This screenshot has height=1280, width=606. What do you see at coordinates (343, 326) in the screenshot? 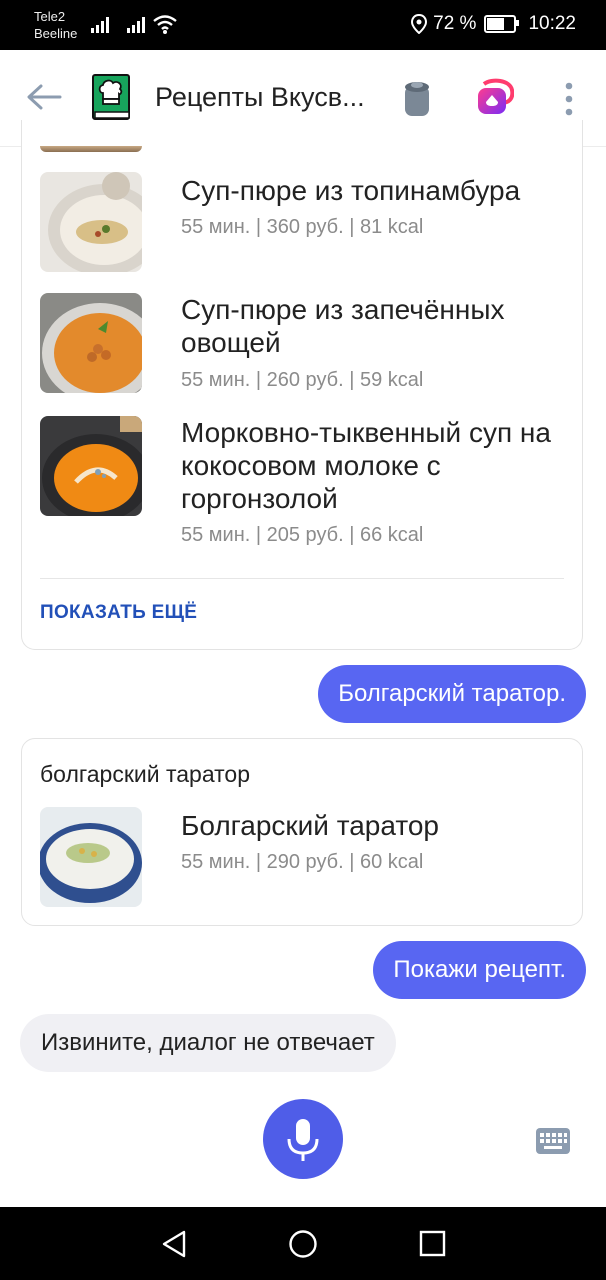
I see `recipe-title: Суп-пюре из запечённых овощей` at bounding box center [343, 326].